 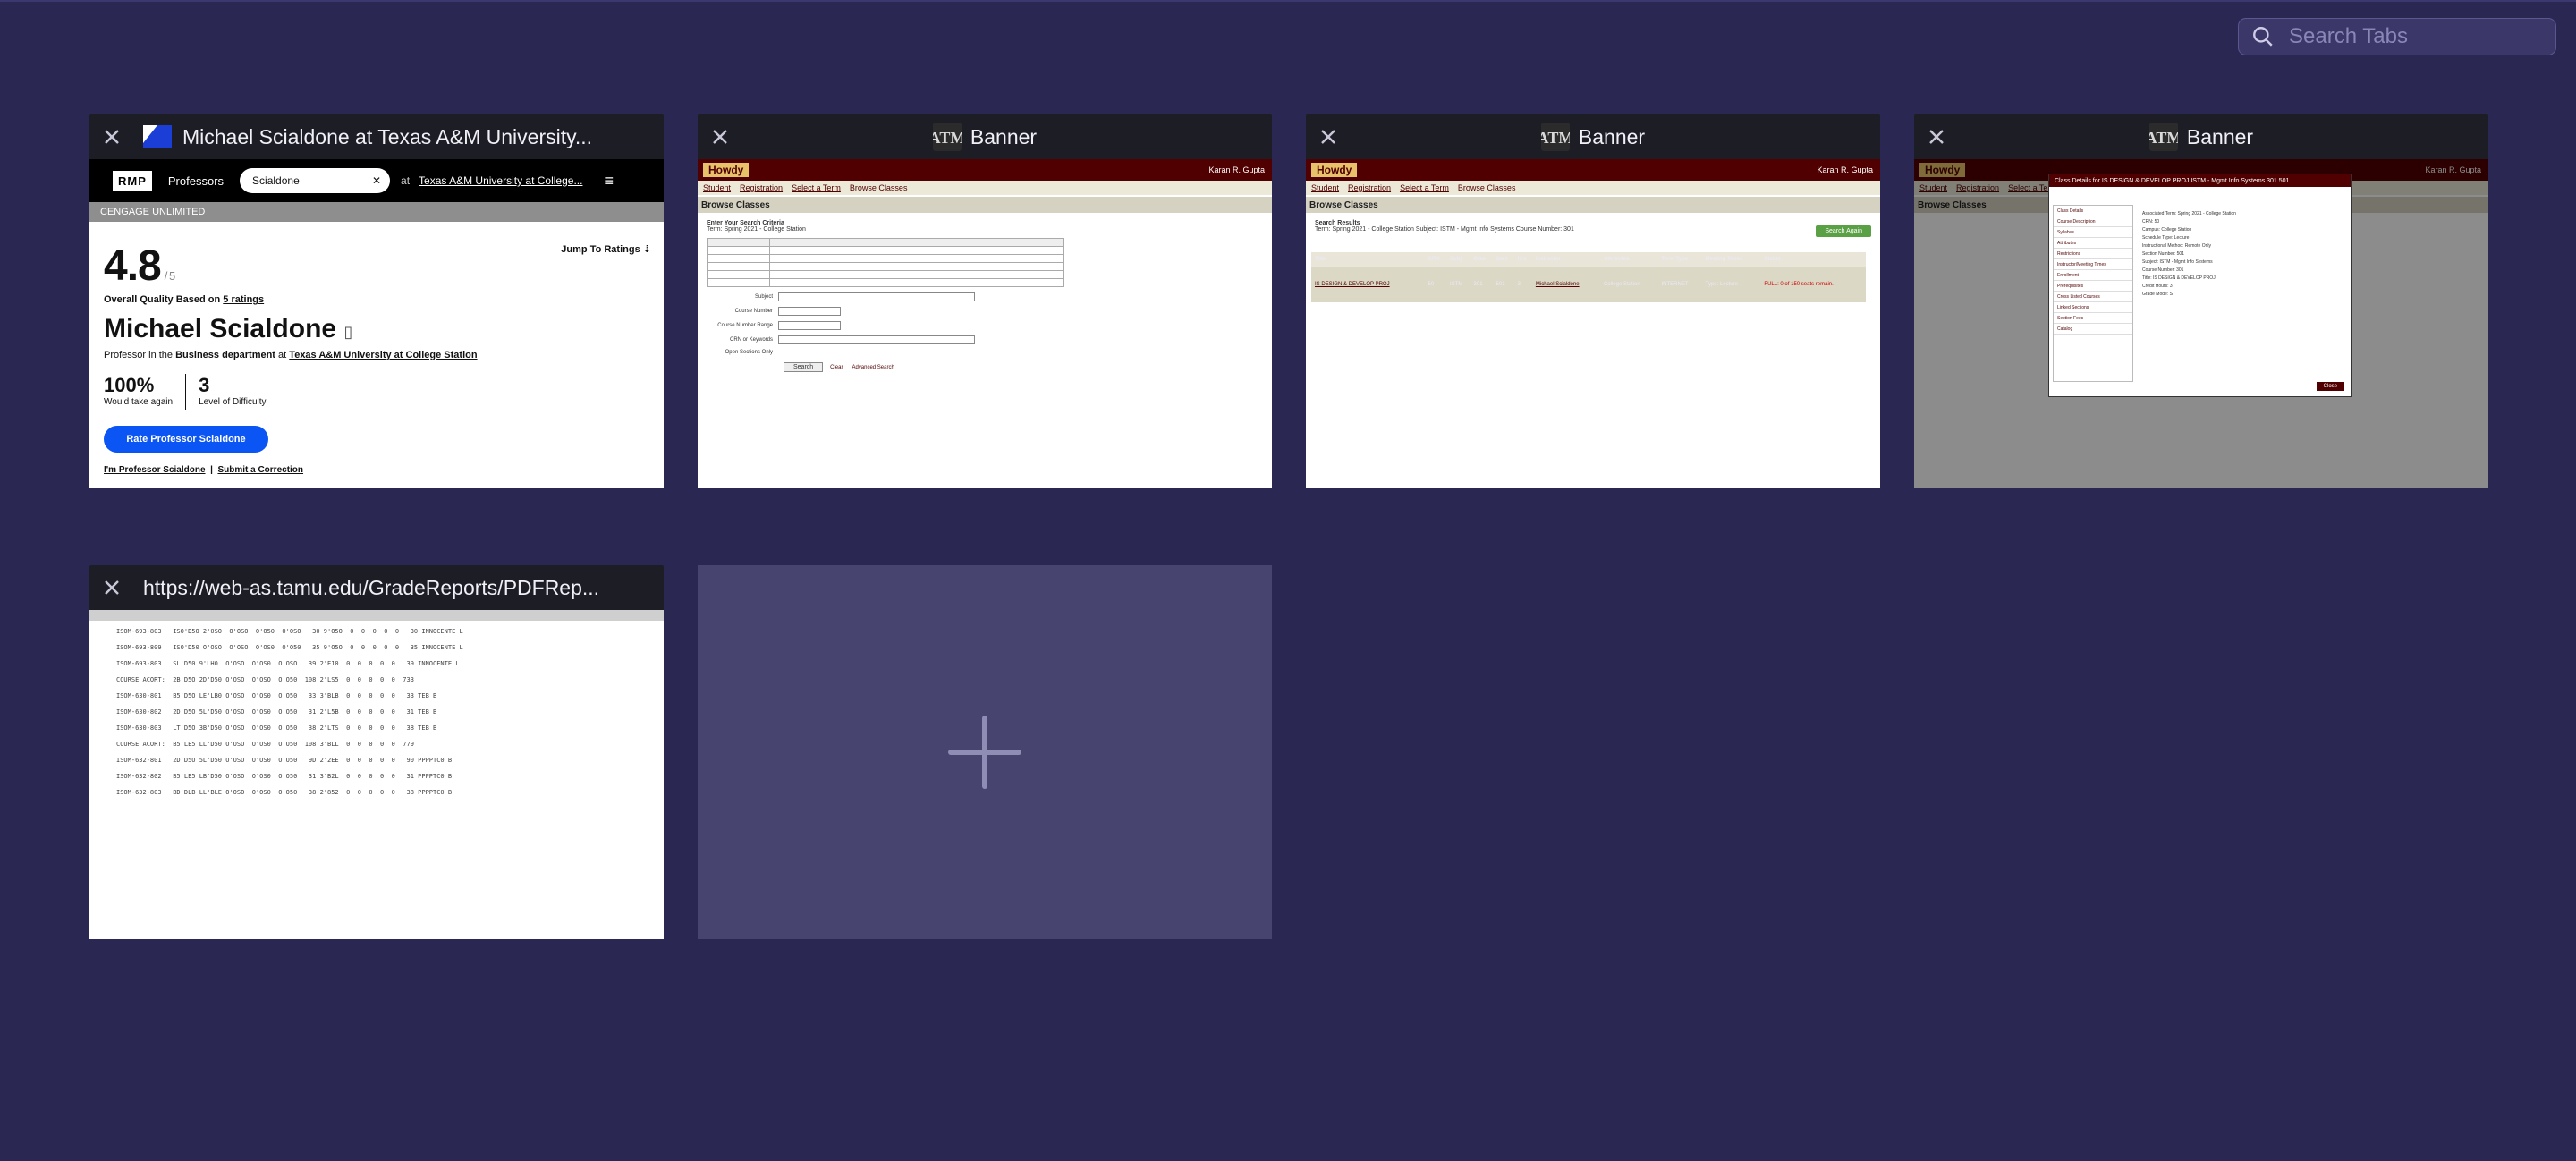 What do you see at coordinates (2263, 37) in the screenshot?
I see `search-icon` at bounding box center [2263, 37].